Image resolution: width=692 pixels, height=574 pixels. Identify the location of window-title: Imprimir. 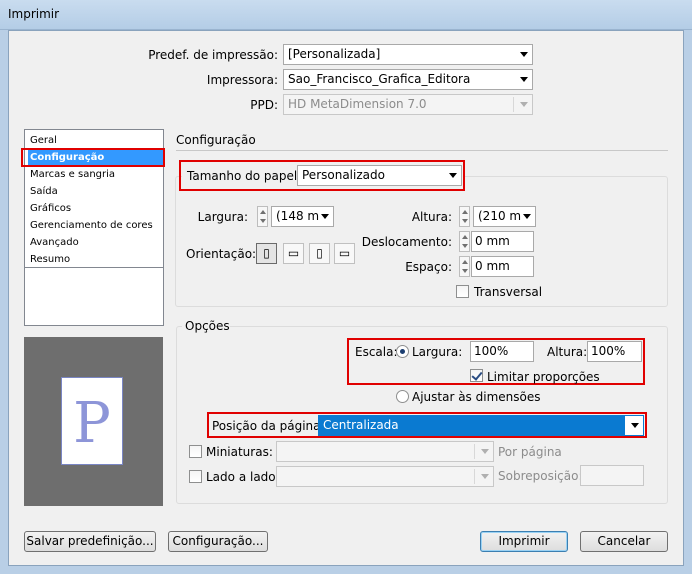
(34, 14).